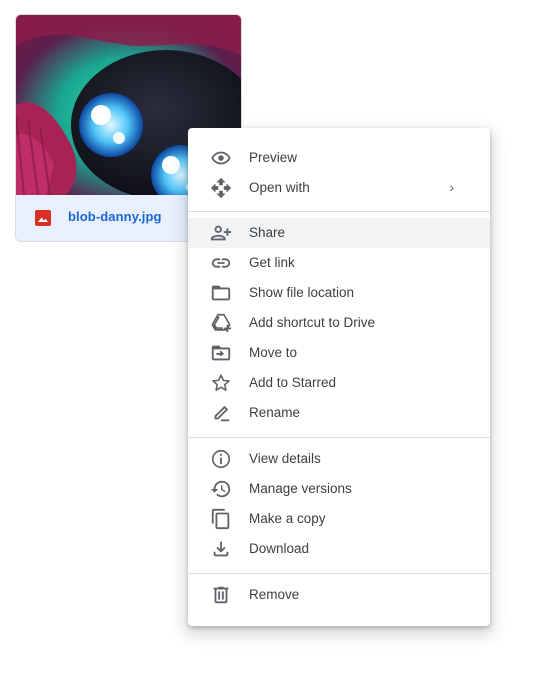 The height and width of the screenshot is (684, 540). Describe the element at coordinates (274, 594) in the screenshot. I see `menu-item-label: Remove` at that location.